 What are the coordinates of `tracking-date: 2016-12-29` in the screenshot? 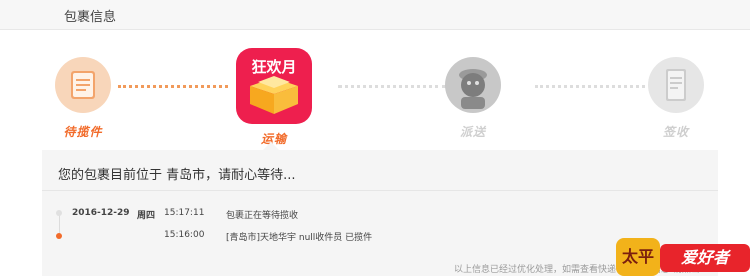 It's located at (101, 213).